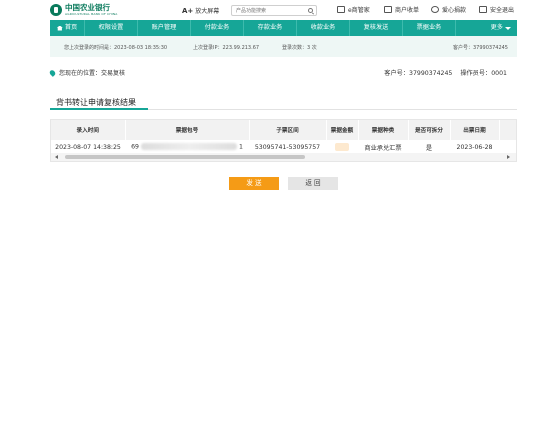 The height and width of the screenshot is (423, 553). Describe the element at coordinates (254, 183) in the screenshot. I see `send-button: 发 送` at that location.